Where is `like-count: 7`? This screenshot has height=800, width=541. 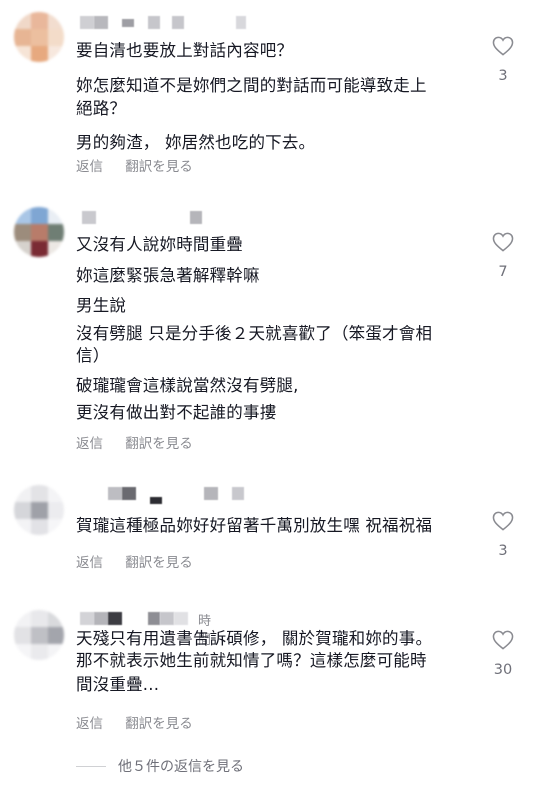
like-count: 7 is located at coordinates (503, 272).